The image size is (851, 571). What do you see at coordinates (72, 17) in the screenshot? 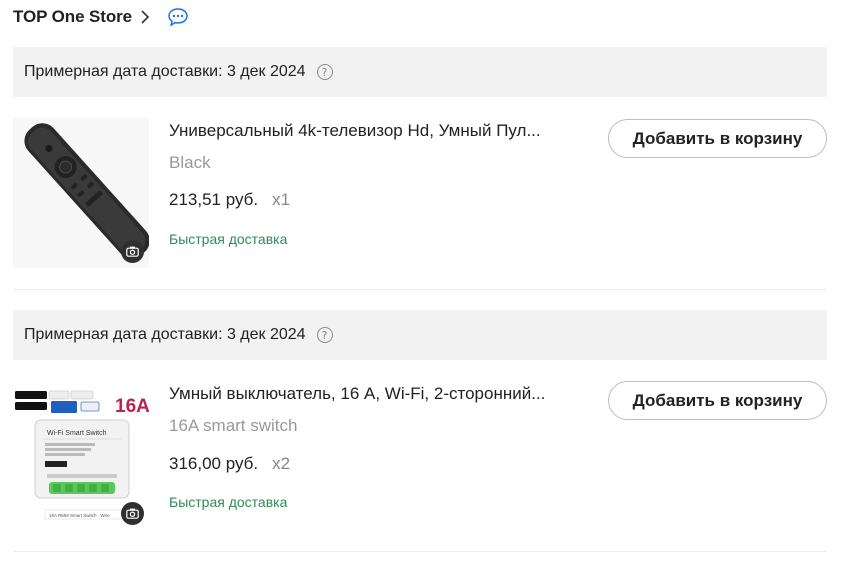
I see `store-name: TOP One Store` at bounding box center [72, 17].